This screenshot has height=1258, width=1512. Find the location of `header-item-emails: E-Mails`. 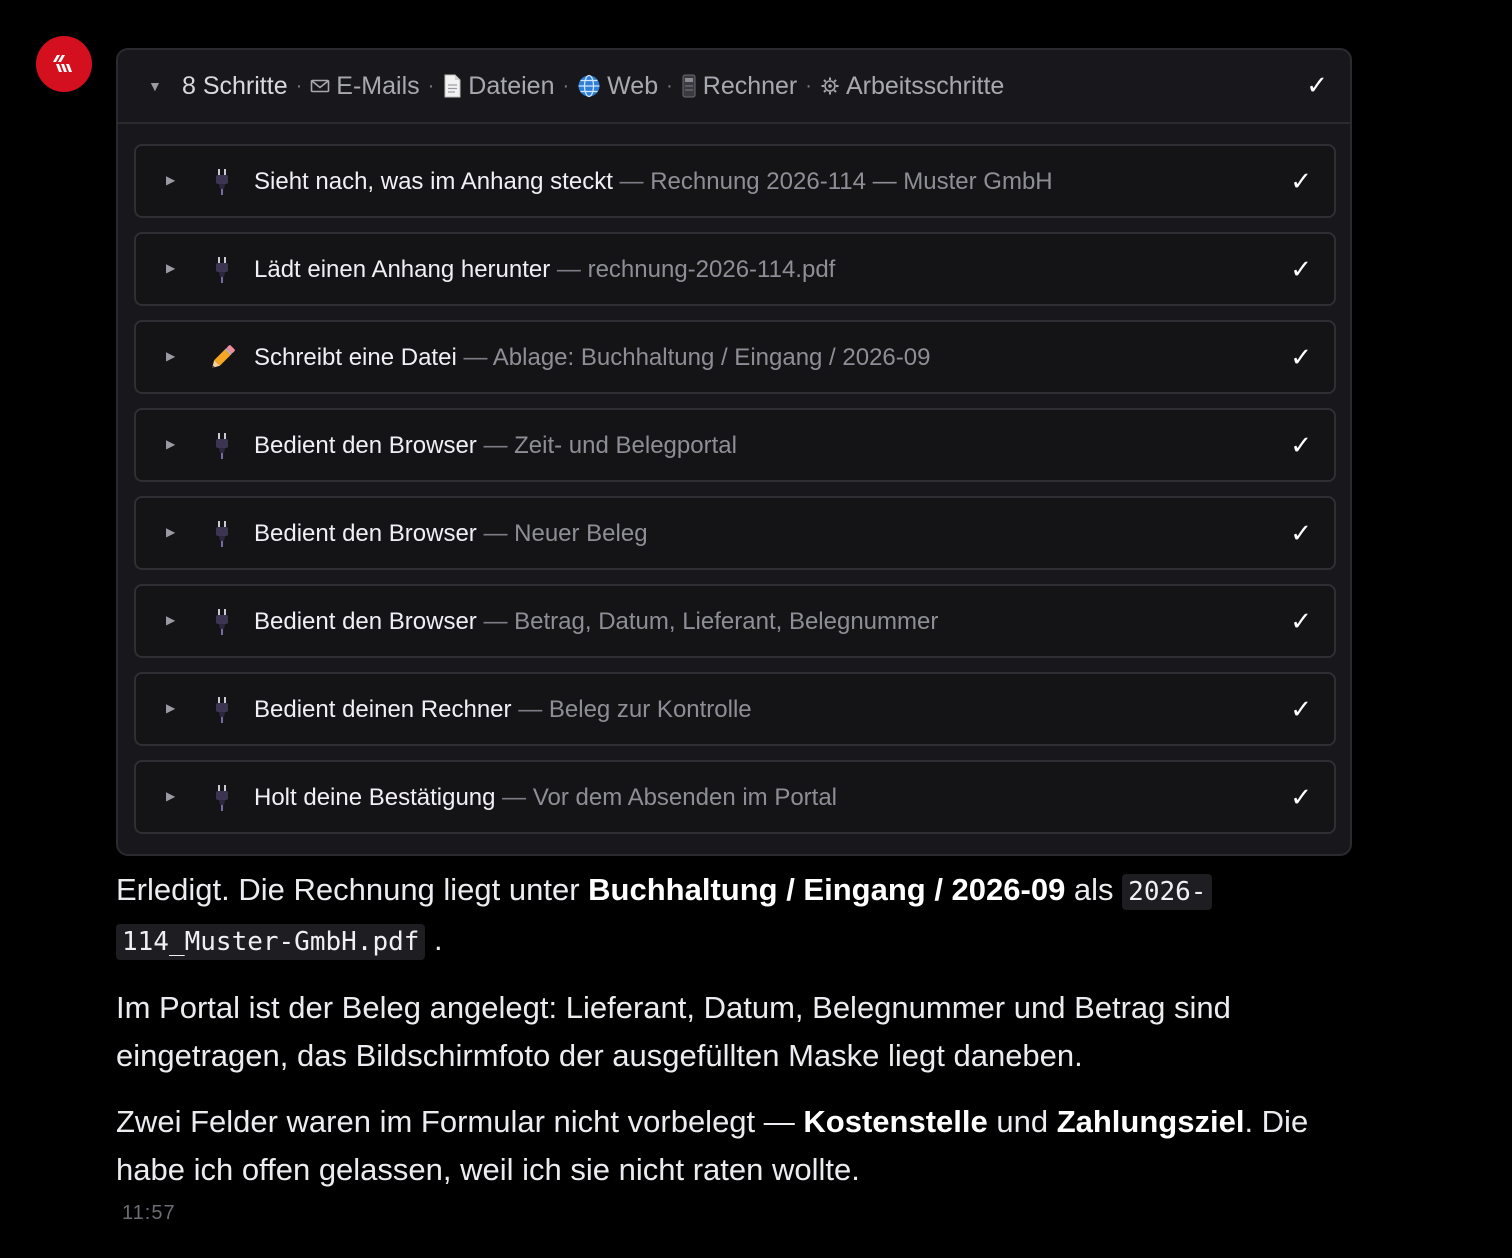

header-item-emails: E-Mails is located at coordinates (365, 86).